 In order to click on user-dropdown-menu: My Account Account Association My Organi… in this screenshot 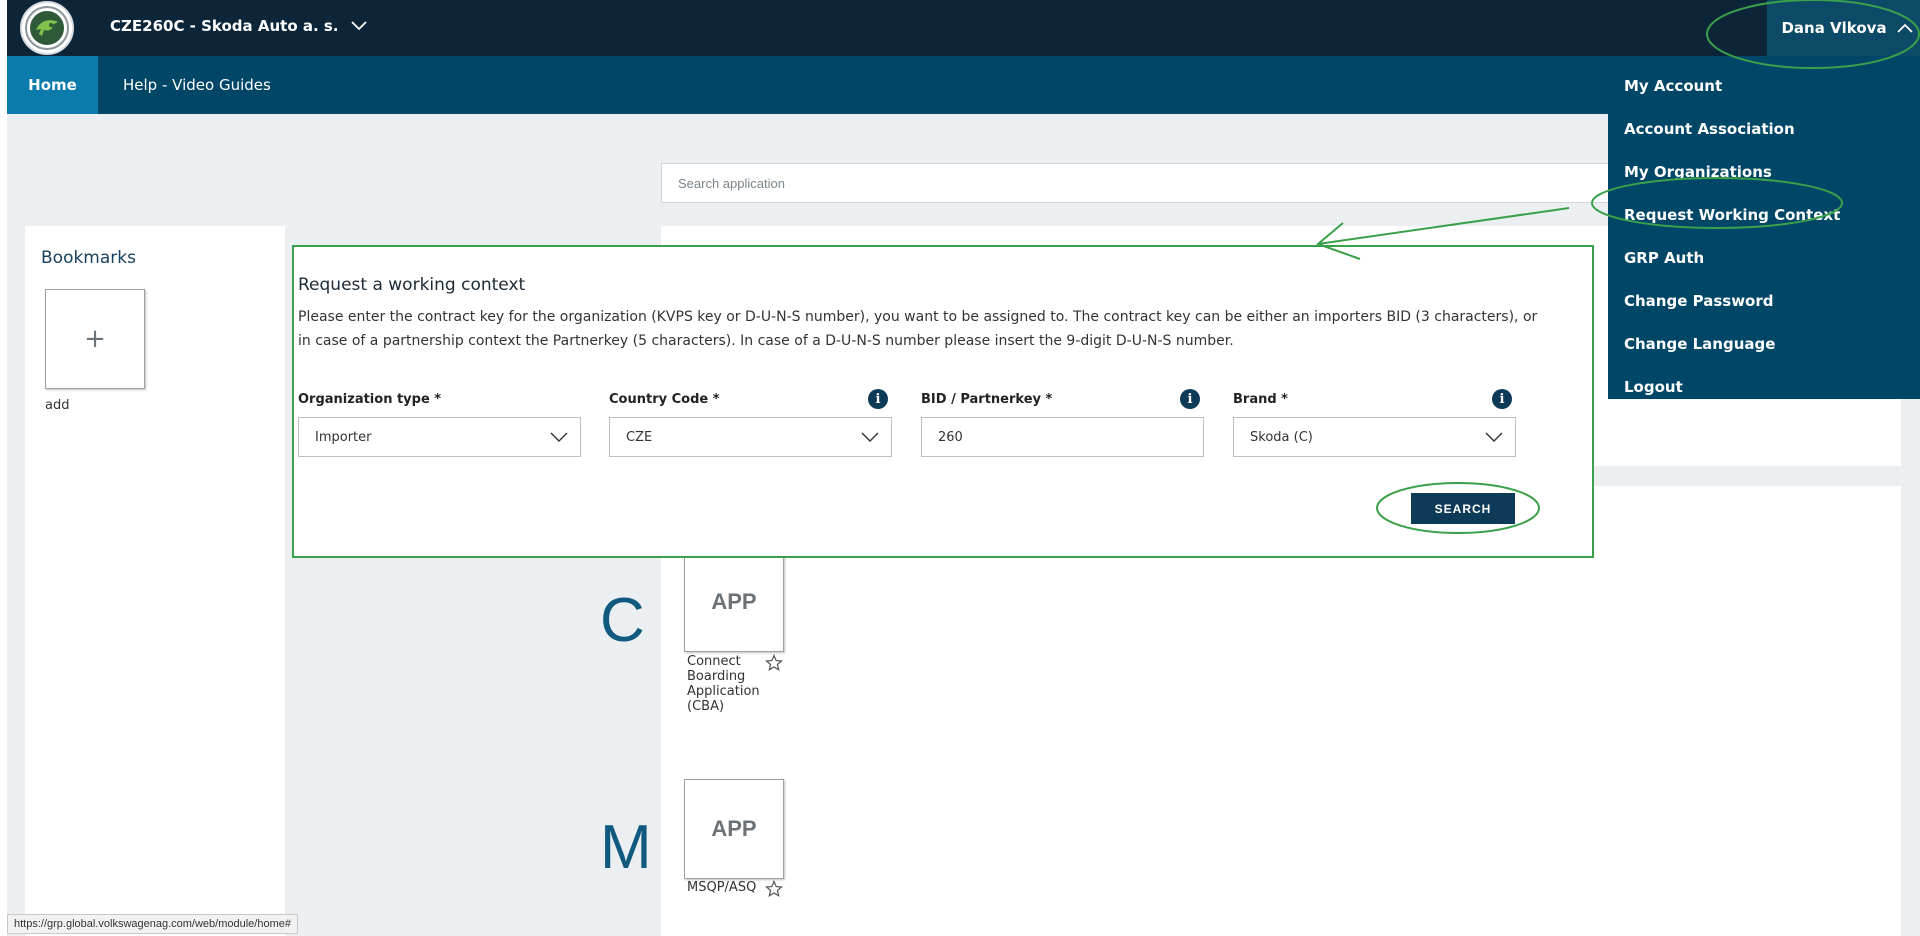, I will do `click(1764, 227)`.